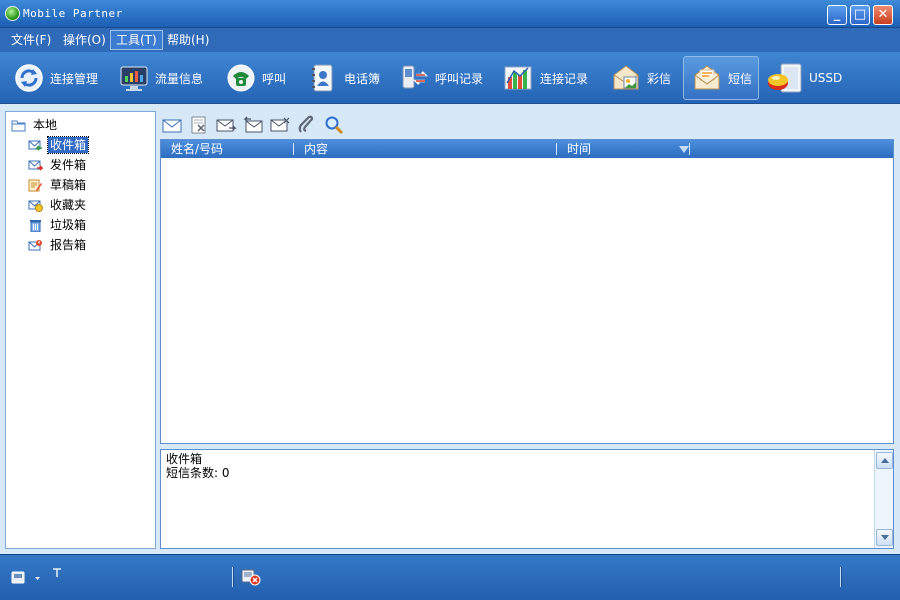  What do you see at coordinates (274, 78) in the screenshot?
I see `toolbar-label: 呼叫` at bounding box center [274, 78].